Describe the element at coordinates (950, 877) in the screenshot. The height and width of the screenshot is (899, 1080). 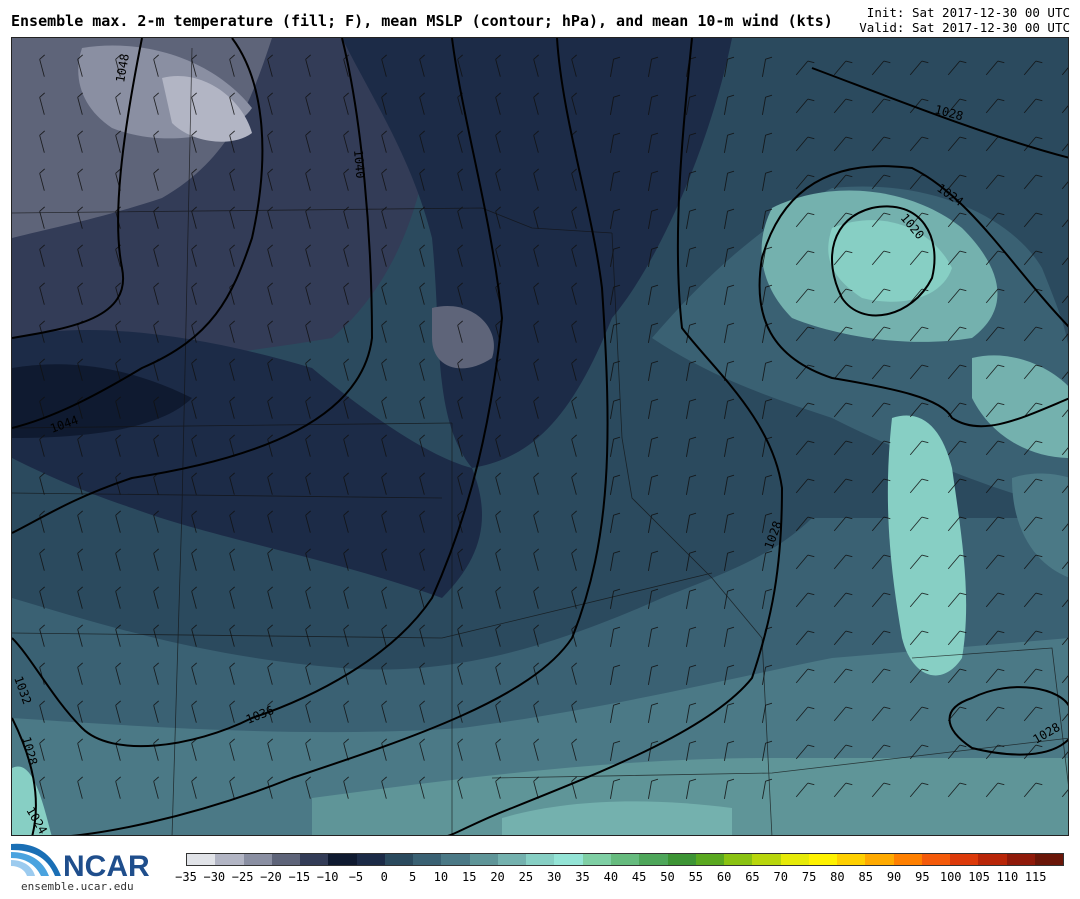
I see `colorbar-tick-label: 100` at that location.